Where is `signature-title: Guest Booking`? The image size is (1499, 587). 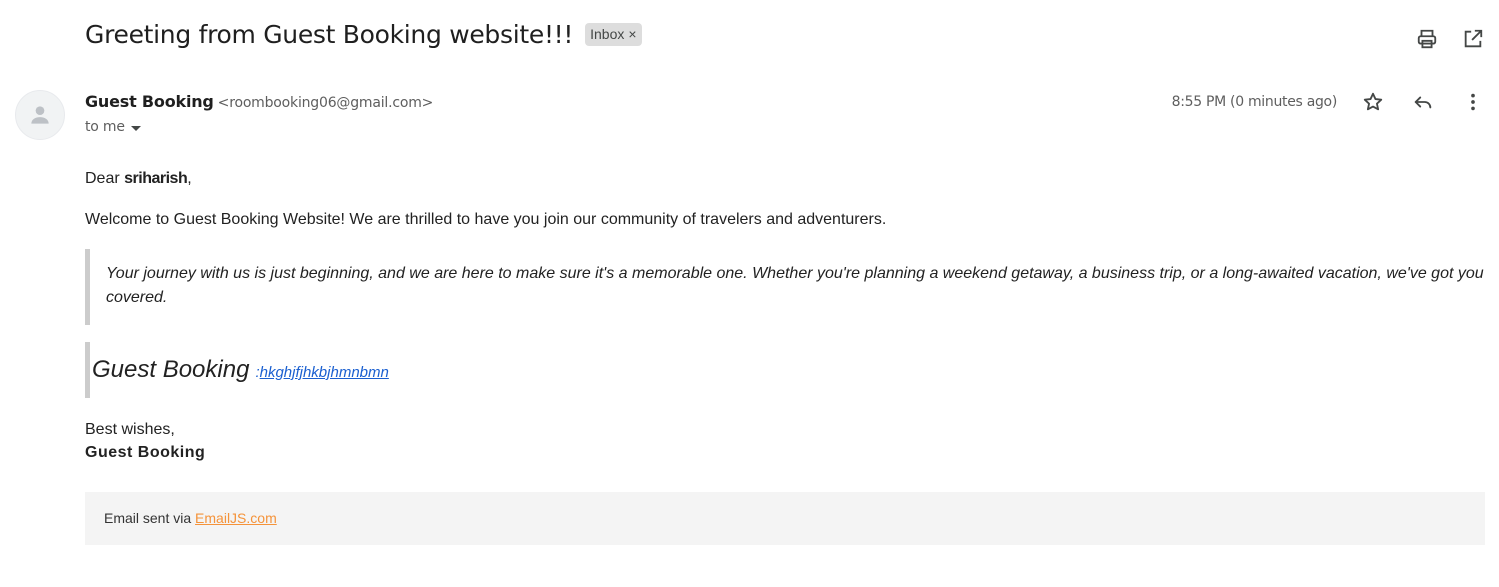 signature-title: Guest Booking is located at coordinates (171, 369).